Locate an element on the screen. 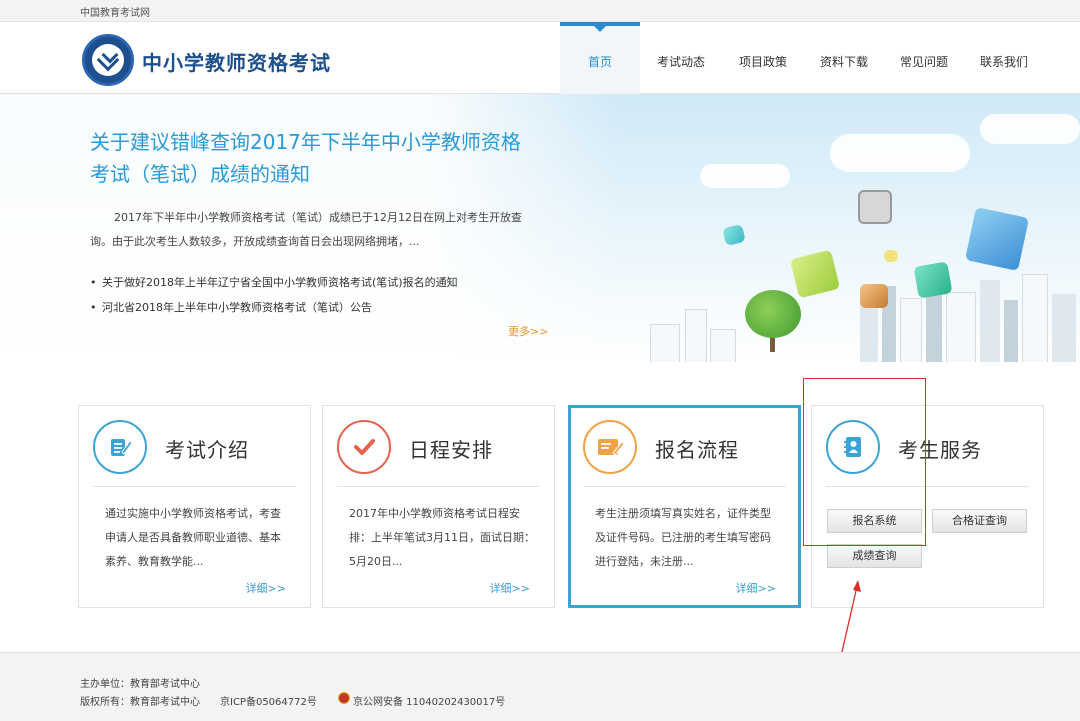 The width and height of the screenshot is (1080, 721). nav-downloads: 资料下载 is located at coordinates (844, 58).